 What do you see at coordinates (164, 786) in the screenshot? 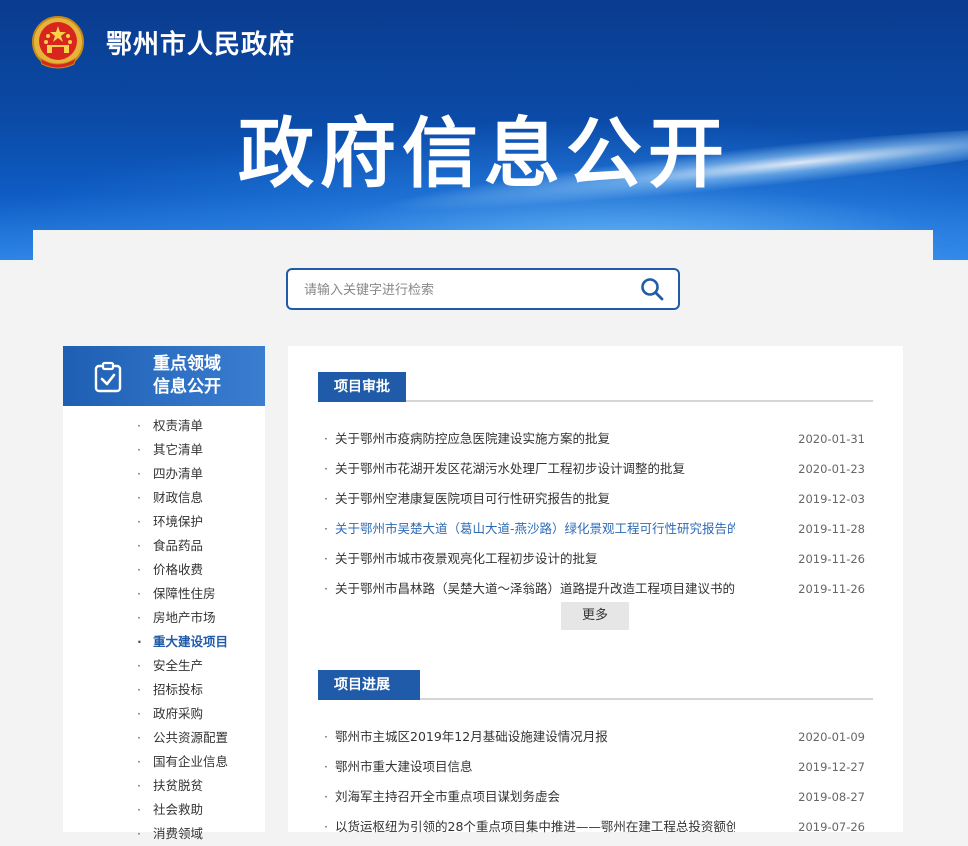
I see `sidebar-item-fupin: 扶贫脱贫` at bounding box center [164, 786].